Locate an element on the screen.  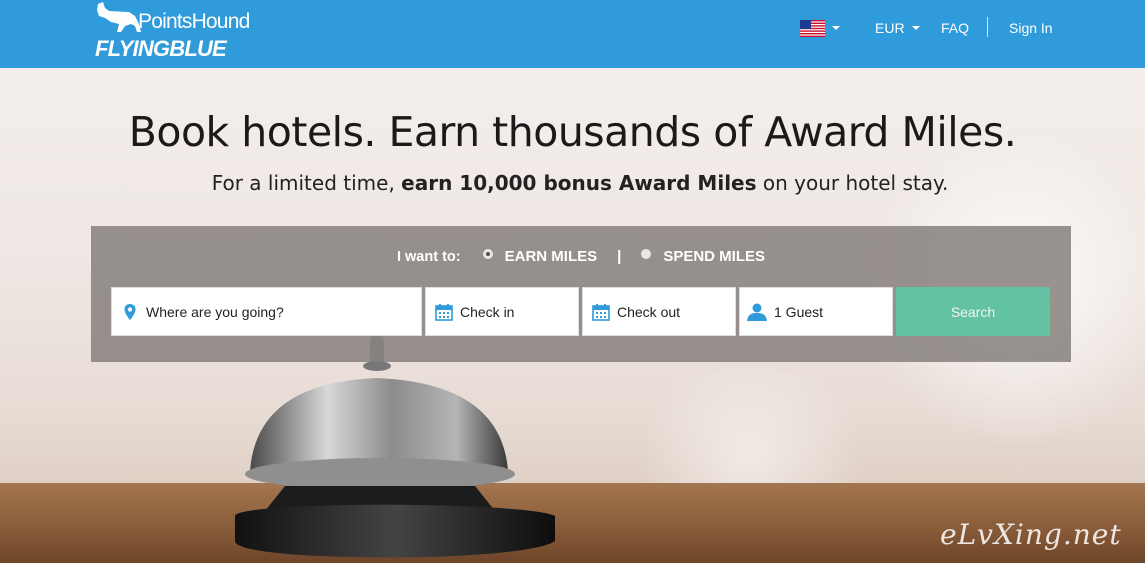
guests-selector: 1 Guest is located at coordinates (816, 311).